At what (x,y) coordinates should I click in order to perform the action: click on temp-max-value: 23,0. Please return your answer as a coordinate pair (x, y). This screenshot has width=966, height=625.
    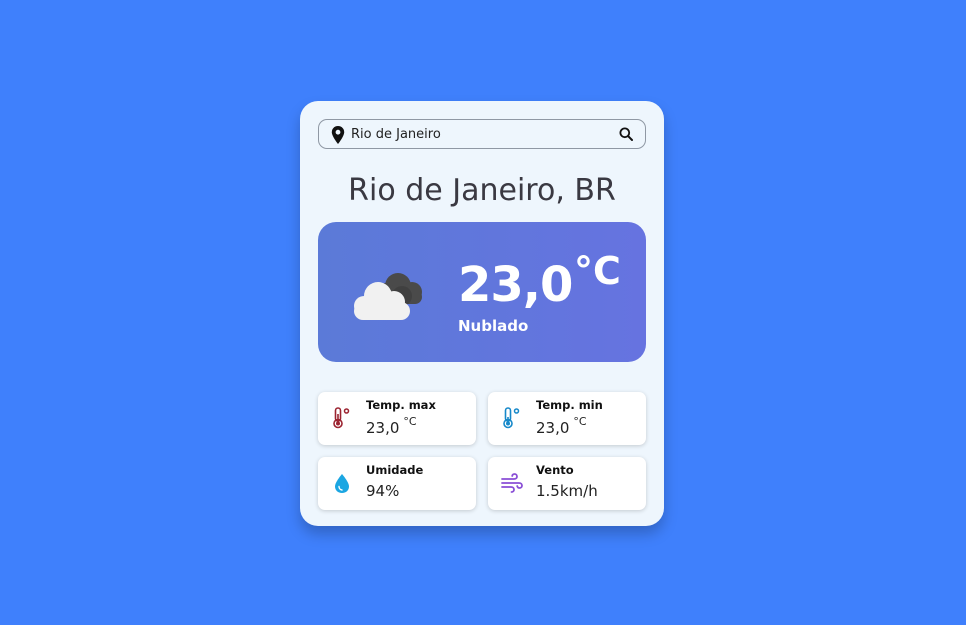
    Looking at the image, I should click on (383, 428).